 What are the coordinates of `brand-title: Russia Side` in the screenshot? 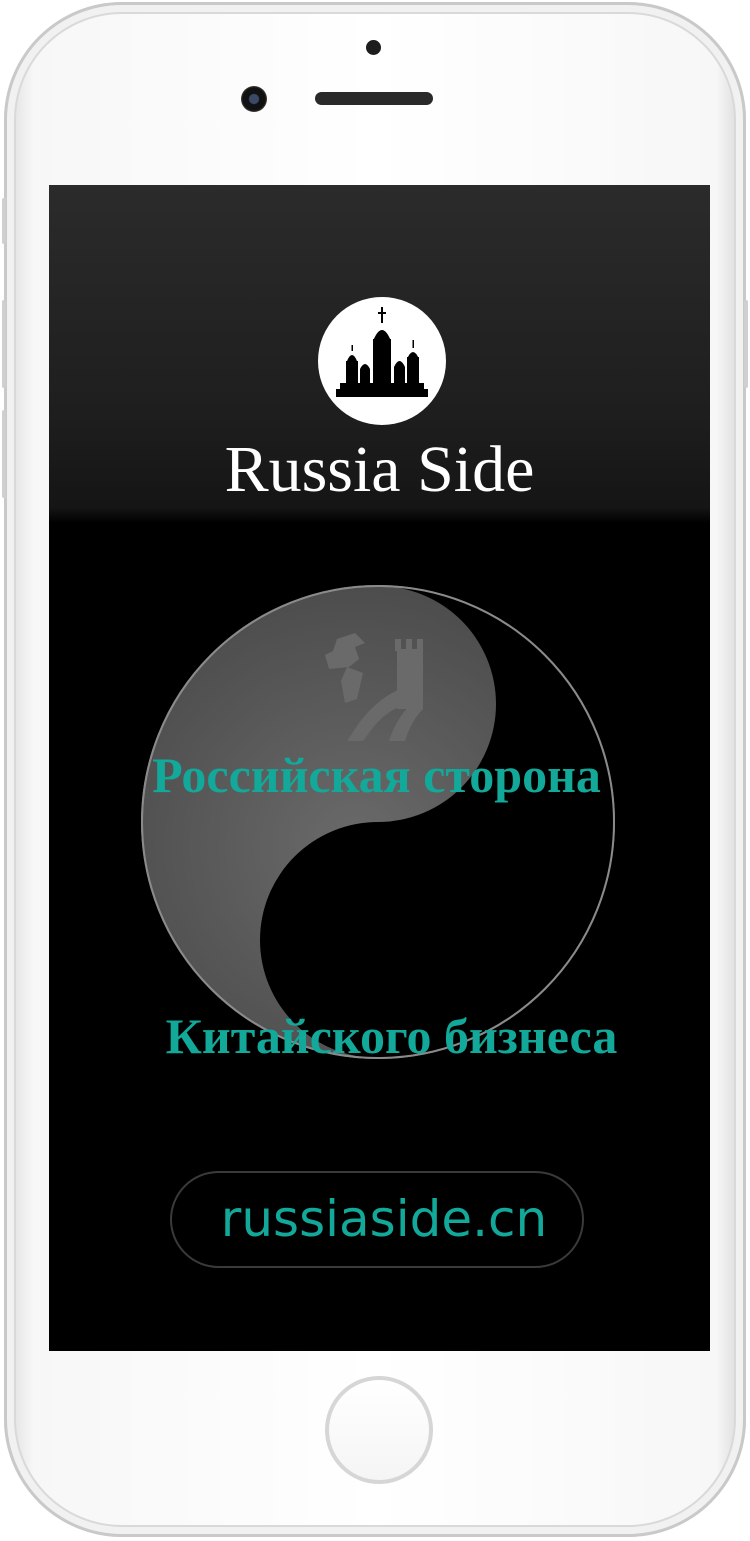 It's located at (379, 469).